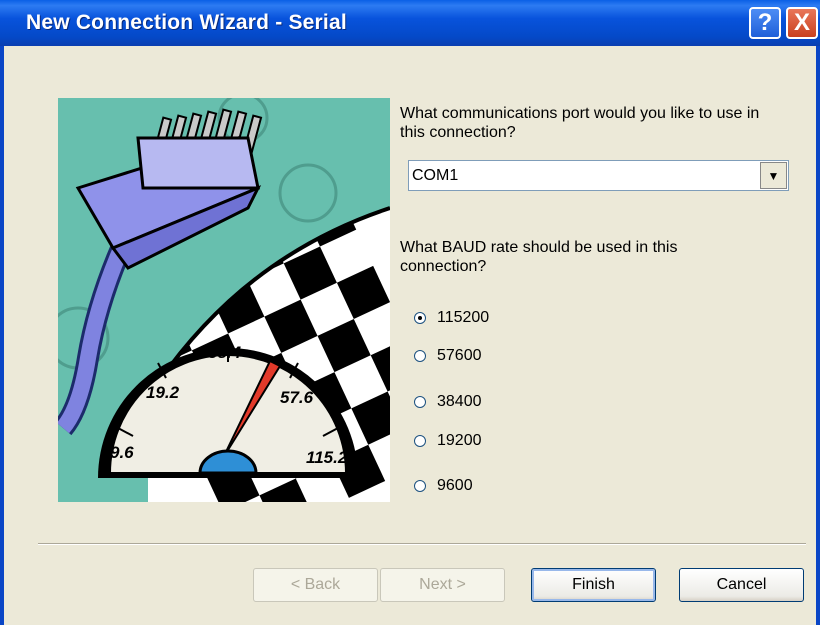 This screenshot has width=820, height=625. Describe the element at coordinates (315, 585) in the screenshot. I see `back-button: < Back` at that location.